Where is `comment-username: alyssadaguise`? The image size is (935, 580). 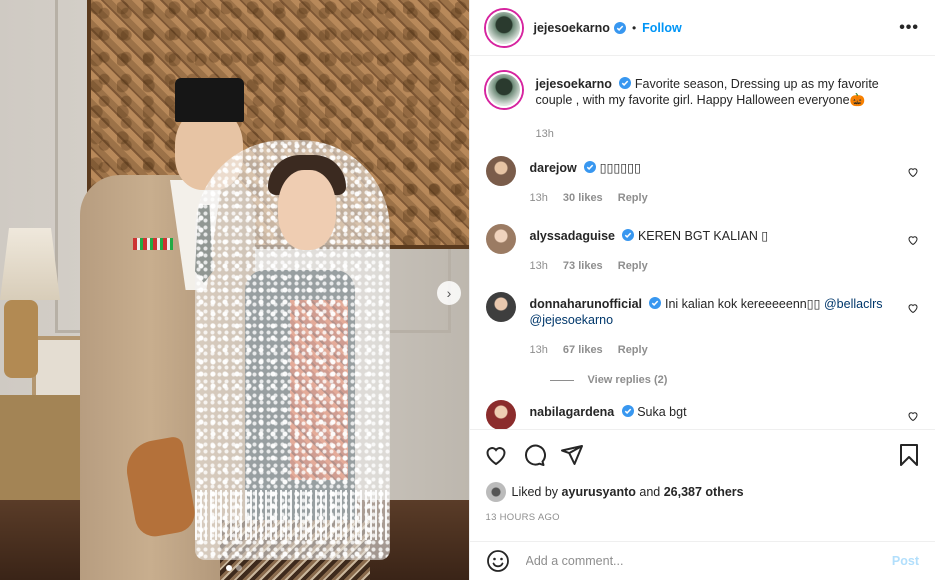
comment-username: alyssadaguise is located at coordinates (572, 236).